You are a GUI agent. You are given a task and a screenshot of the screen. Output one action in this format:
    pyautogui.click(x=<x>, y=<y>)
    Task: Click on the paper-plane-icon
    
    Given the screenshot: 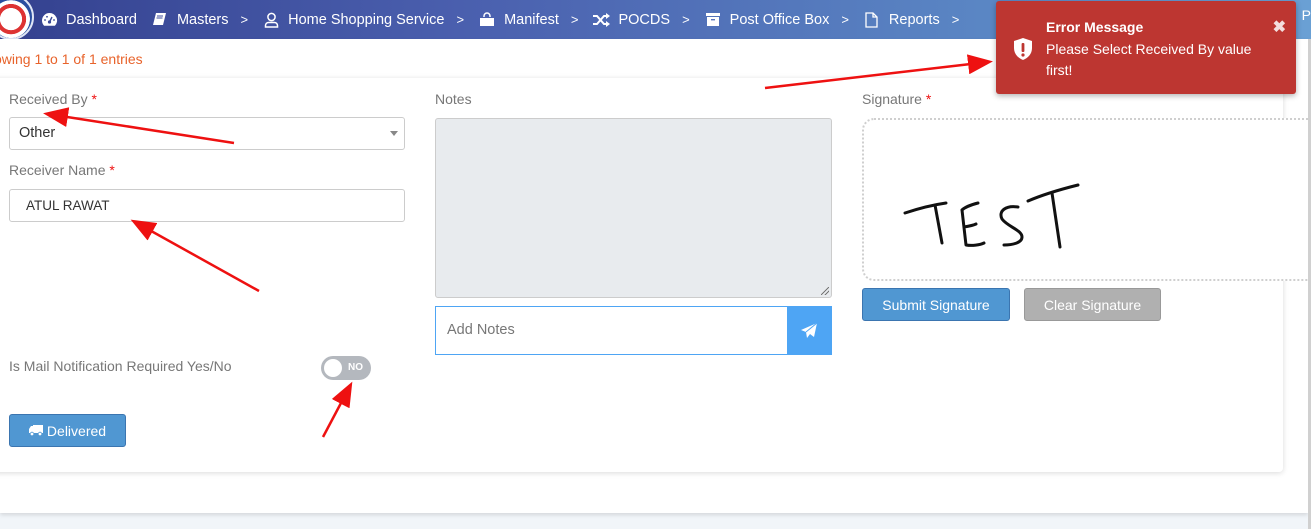 What is the action you would take?
    pyautogui.click(x=809, y=330)
    